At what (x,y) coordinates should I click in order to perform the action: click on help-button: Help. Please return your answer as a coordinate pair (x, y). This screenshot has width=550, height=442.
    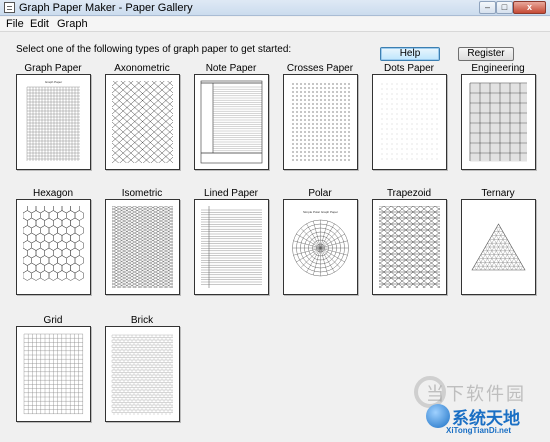
    Looking at the image, I should click on (410, 54).